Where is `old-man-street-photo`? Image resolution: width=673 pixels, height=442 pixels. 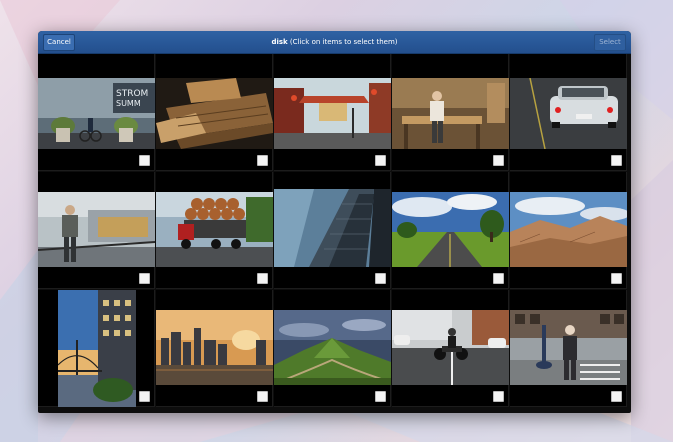
old-man-street-photo is located at coordinates (568, 347).